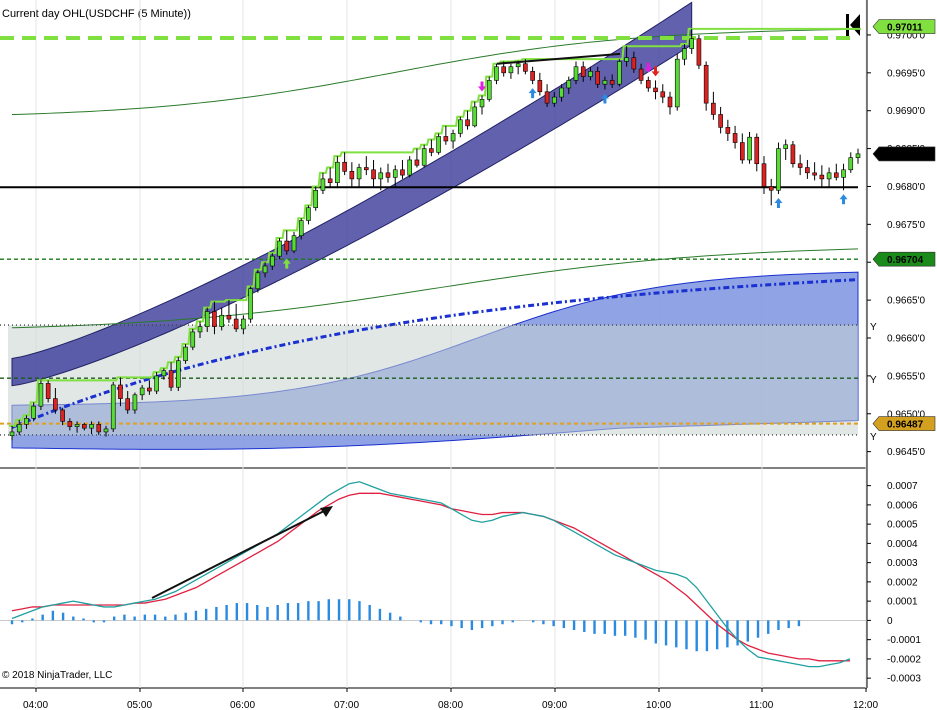 This screenshot has height=710, width=937. I want to click on price-tick-label: 0.9645'0, so click(906, 452).